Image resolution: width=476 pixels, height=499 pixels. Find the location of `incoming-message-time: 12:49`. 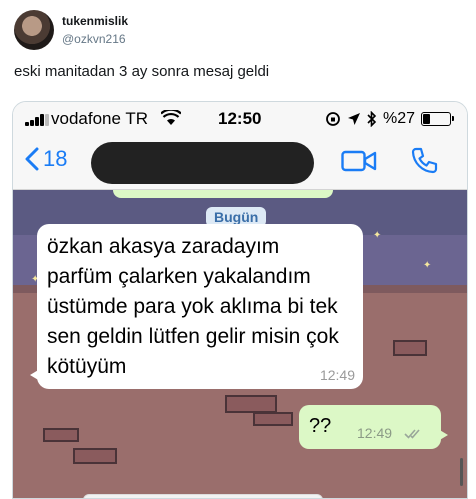

incoming-message-time: 12:49 is located at coordinates (337, 375).